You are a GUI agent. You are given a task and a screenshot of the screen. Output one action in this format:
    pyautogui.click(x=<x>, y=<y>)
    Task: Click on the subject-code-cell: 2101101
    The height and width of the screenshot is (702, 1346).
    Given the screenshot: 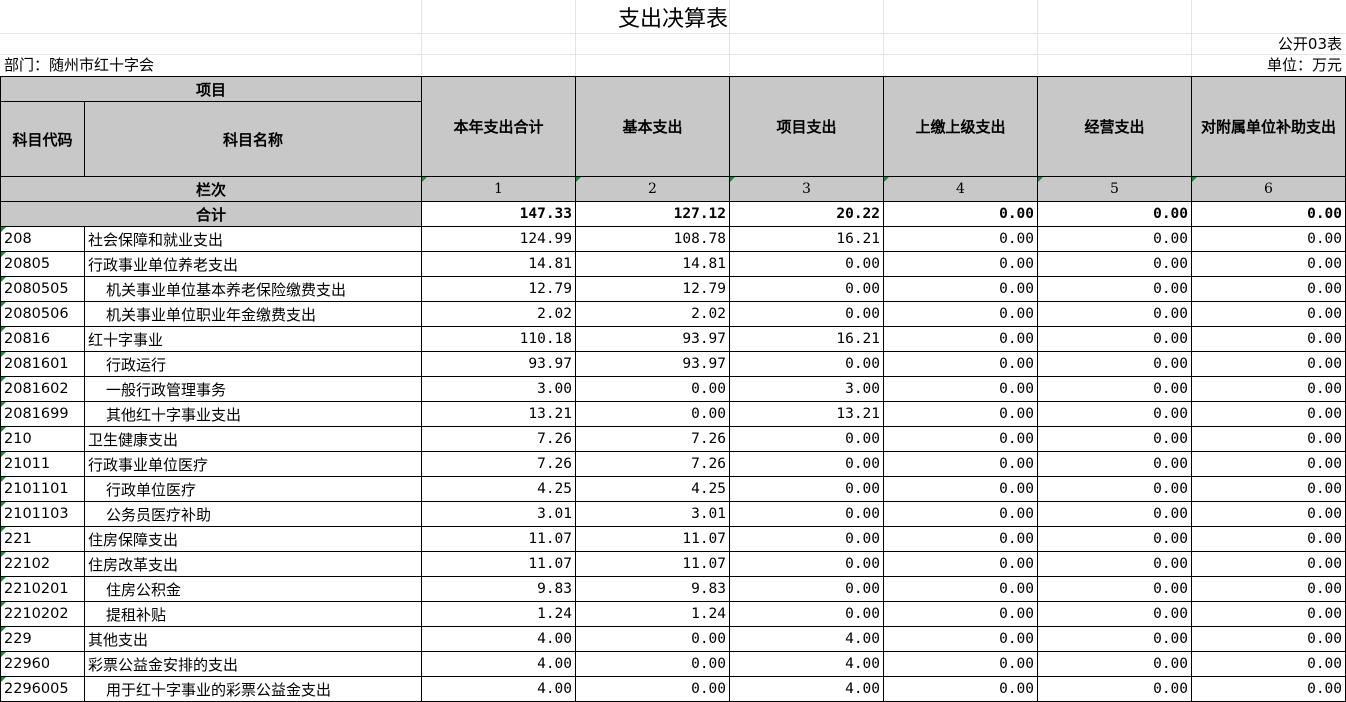 What is the action you would take?
    pyautogui.click(x=42, y=489)
    